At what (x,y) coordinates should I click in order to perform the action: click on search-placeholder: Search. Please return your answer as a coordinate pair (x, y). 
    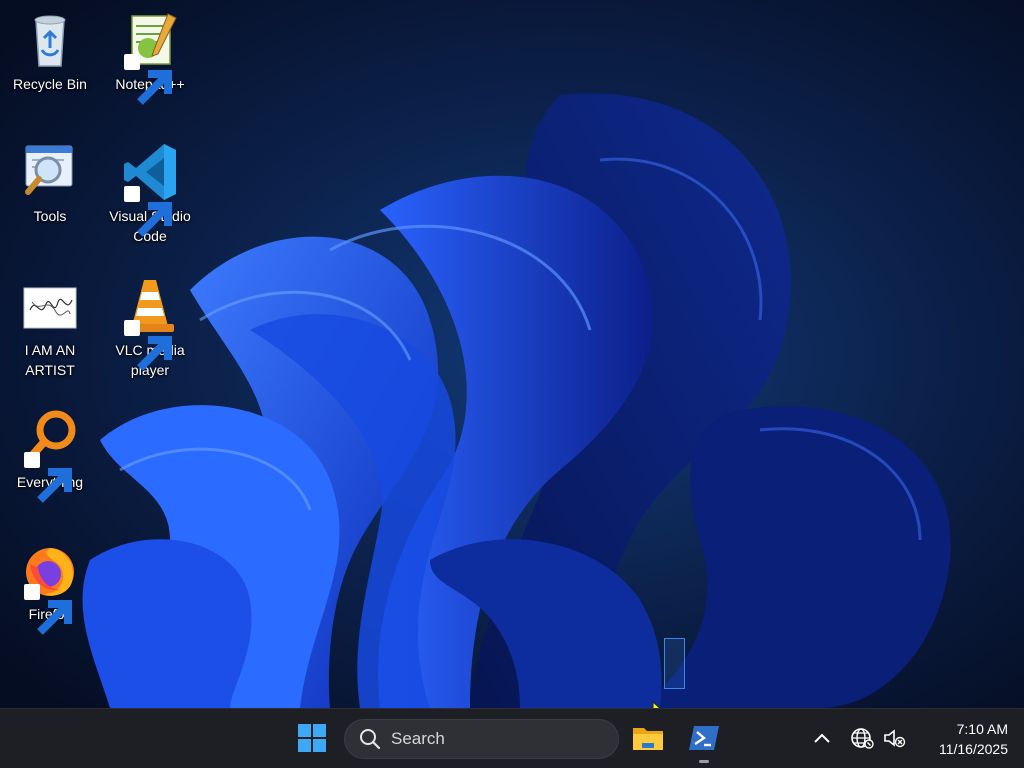
    Looking at the image, I should click on (418, 738).